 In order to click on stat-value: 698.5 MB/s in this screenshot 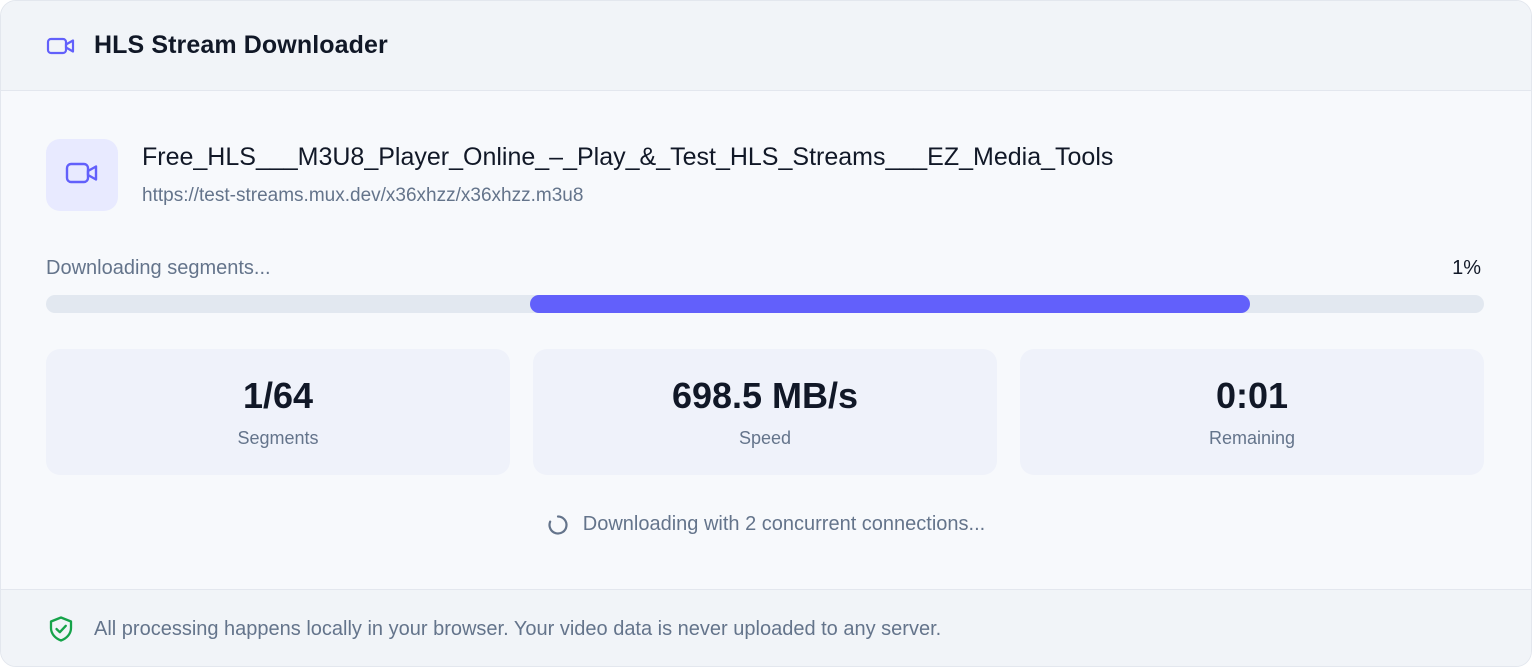, I will do `click(765, 395)`.